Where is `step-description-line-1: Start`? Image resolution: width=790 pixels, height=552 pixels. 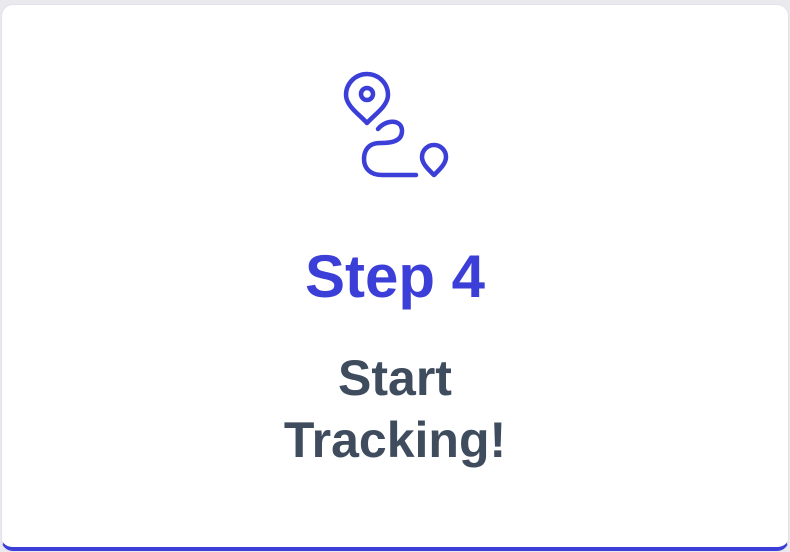
step-description-line-1: Start is located at coordinates (395, 378).